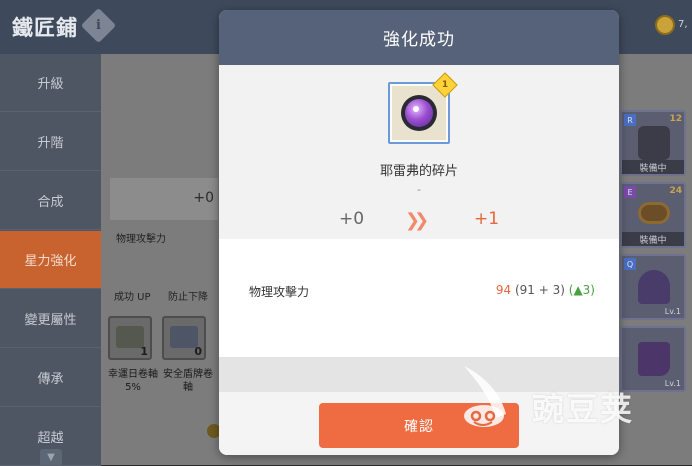 Image resolution: width=692 pixels, height=466 pixels. I want to click on watermark-text: 豌豆荚, so click(583, 409).